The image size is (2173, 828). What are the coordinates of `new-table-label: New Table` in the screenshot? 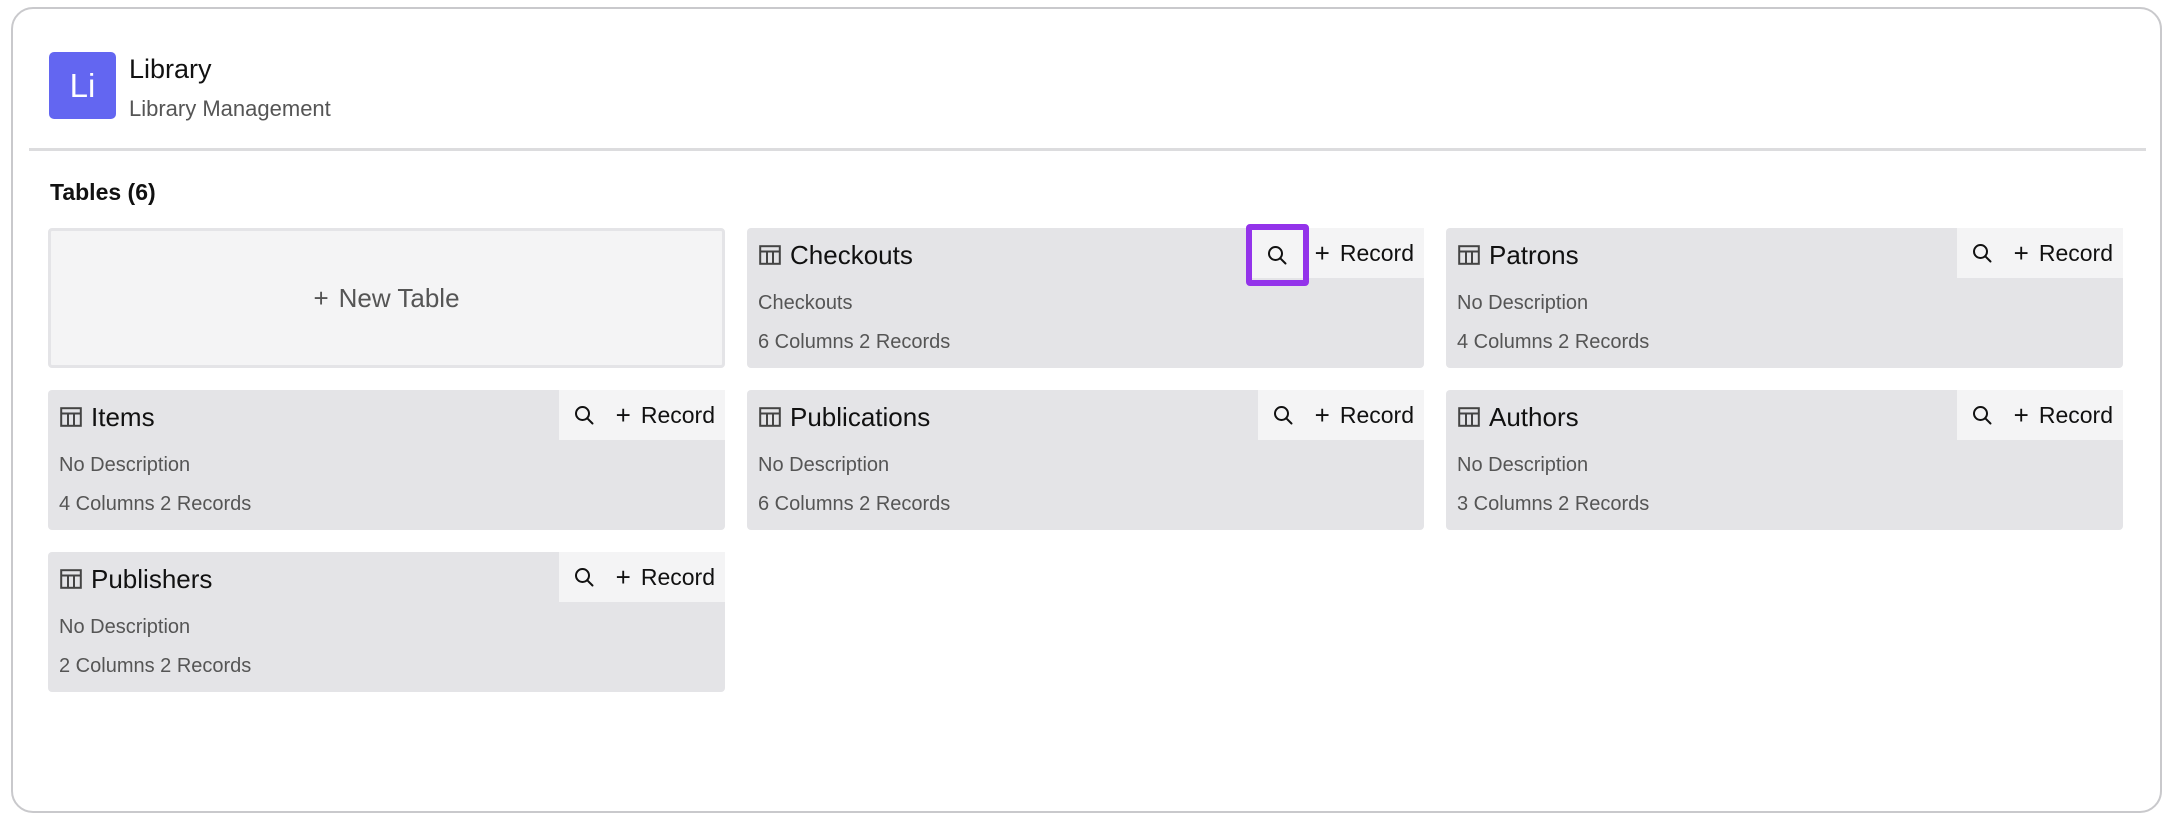 It's located at (399, 297).